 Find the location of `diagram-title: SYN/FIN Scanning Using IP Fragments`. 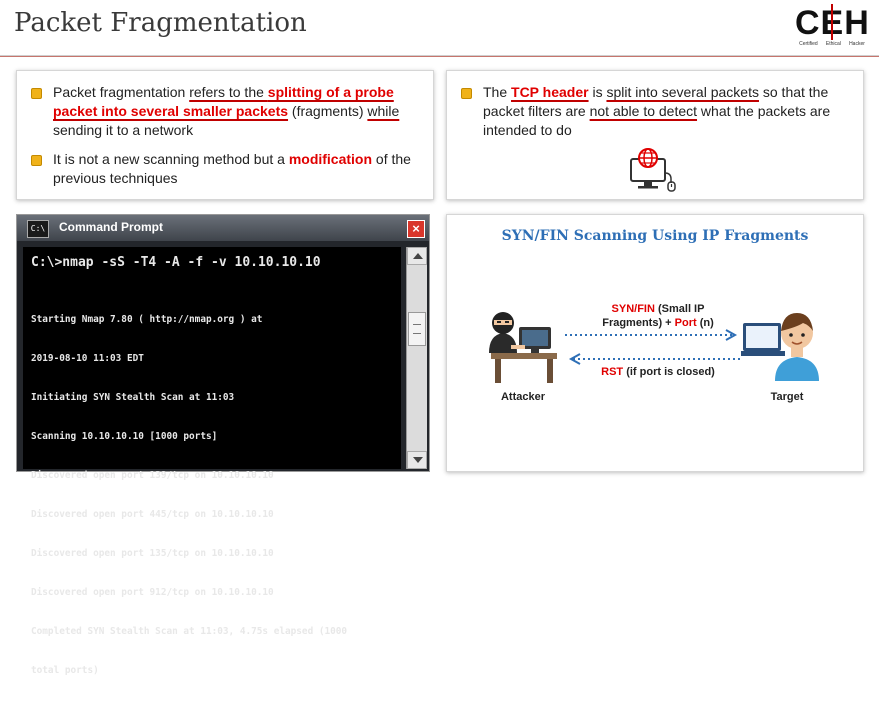

diagram-title: SYN/FIN Scanning Using IP Fragments is located at coordinates (655, 236).